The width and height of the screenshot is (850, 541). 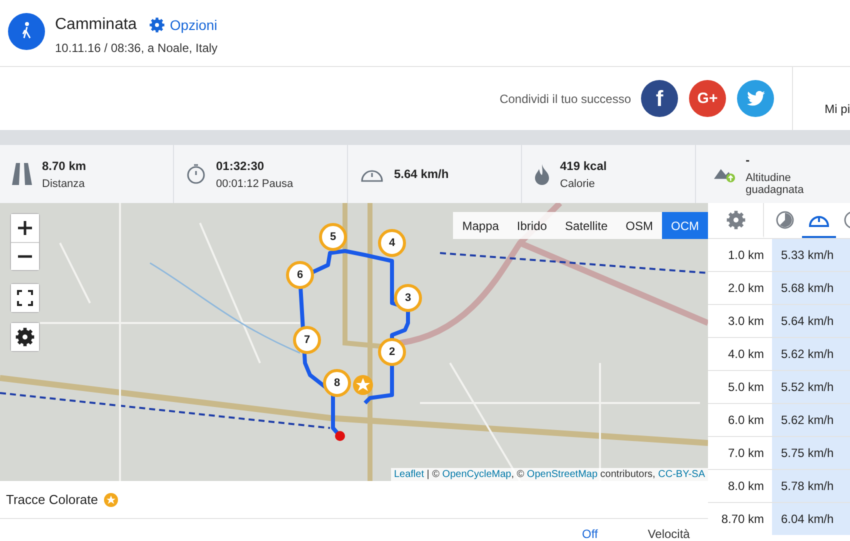 What do you see at coordinates (480, 225) in the screenshot?
I see `map-layer-tab: Mappa` at bounding box center [480, 225].